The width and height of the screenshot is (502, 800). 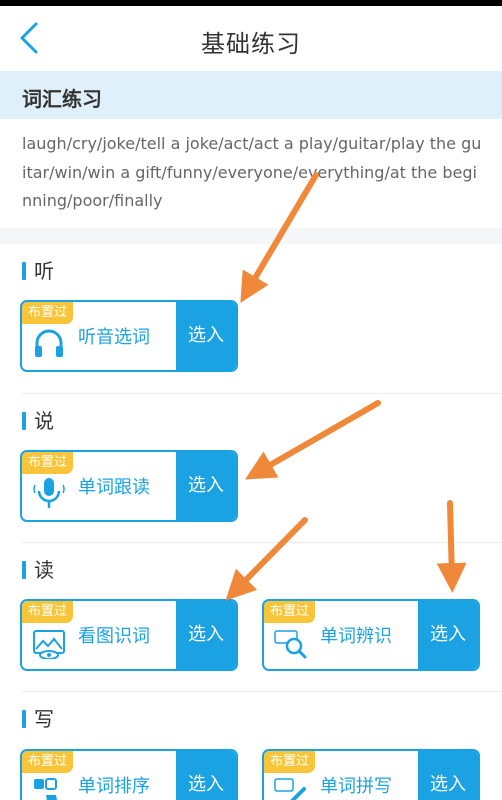 What do you see at coordinates (129, 774) in the screenshot?
I see `card-word-sort: 布置过 单词排序 选入` at bounding box center [129, 774].